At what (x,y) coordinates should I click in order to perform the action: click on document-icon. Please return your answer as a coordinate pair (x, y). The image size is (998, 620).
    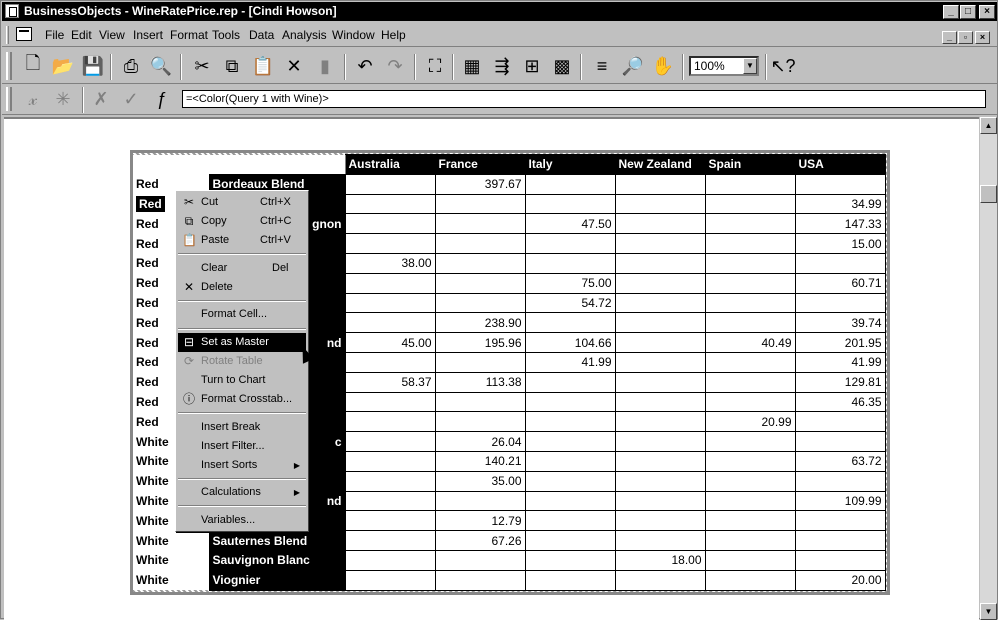
    Looking at the image, I should click on (24, 34).